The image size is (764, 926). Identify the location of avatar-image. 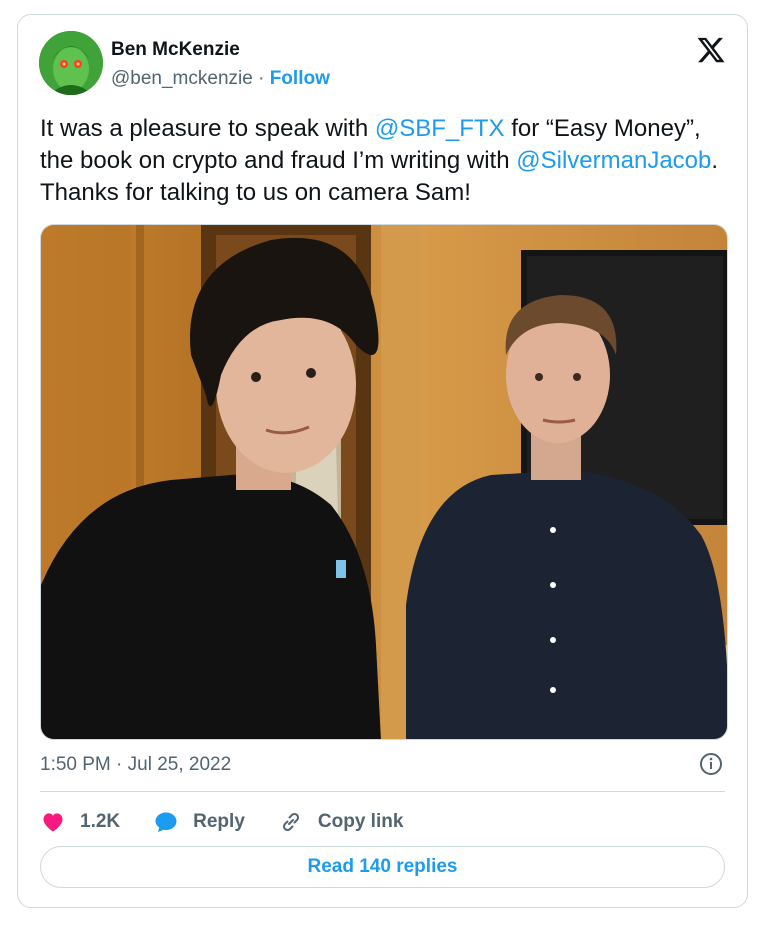
(71, 63).